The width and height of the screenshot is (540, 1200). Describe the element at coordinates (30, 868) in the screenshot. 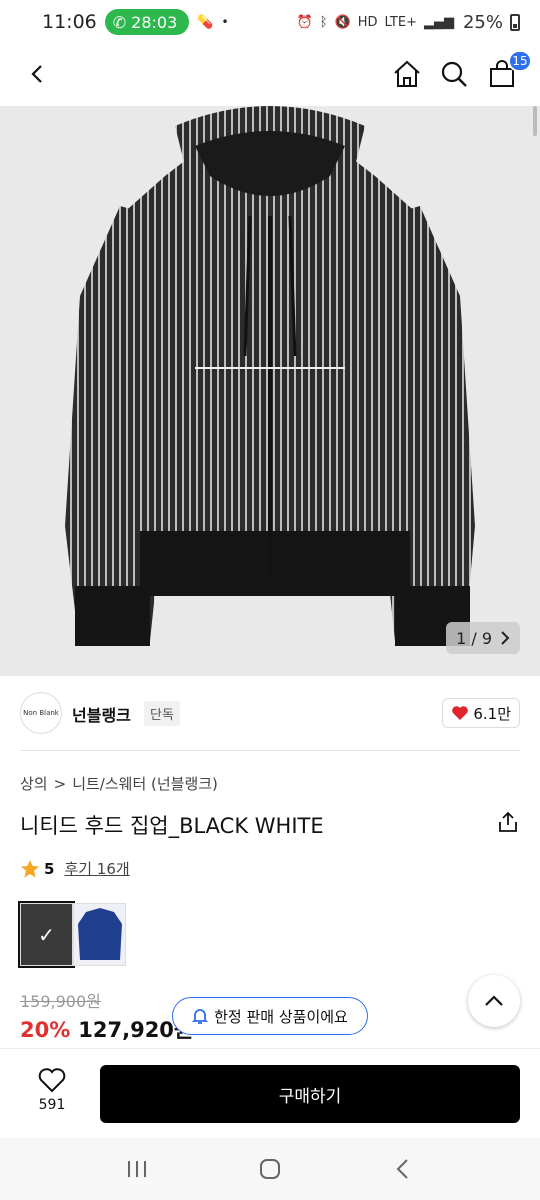

I see `star-icon` at that location.